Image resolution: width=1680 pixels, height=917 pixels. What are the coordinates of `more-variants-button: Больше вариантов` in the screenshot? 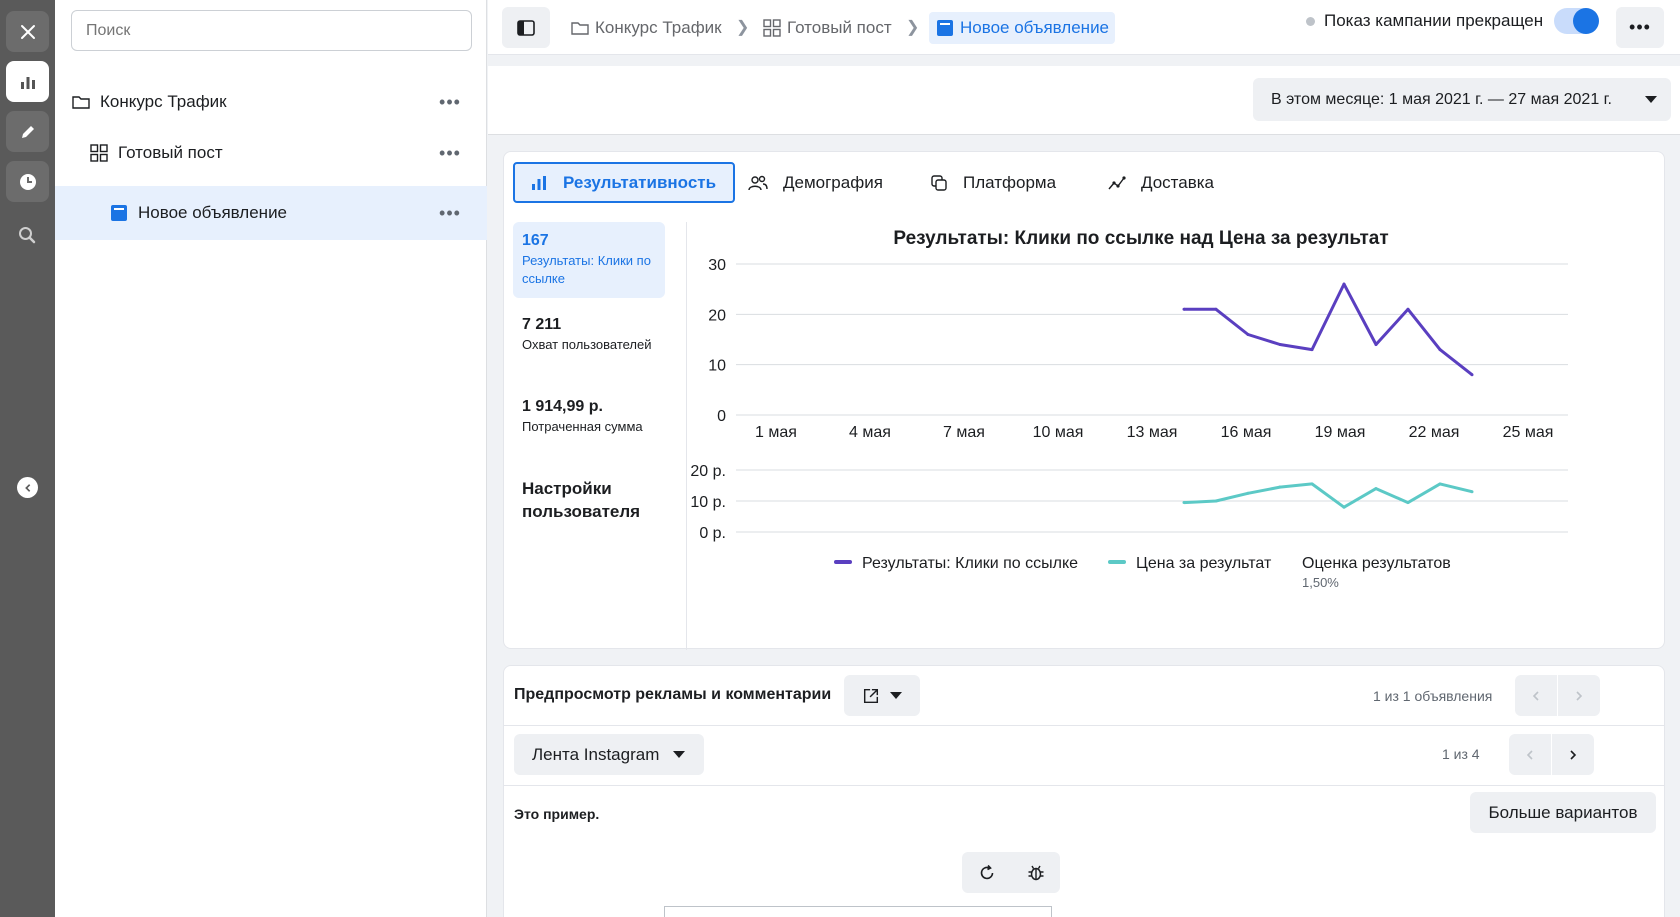 It's located at (1563, 812).